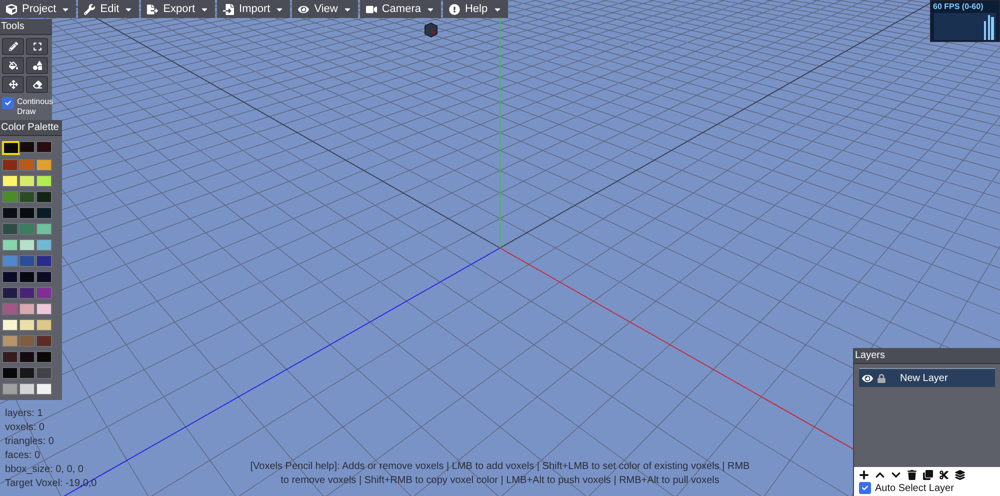  I want to click on menu-button: Export, so click(178, 9).